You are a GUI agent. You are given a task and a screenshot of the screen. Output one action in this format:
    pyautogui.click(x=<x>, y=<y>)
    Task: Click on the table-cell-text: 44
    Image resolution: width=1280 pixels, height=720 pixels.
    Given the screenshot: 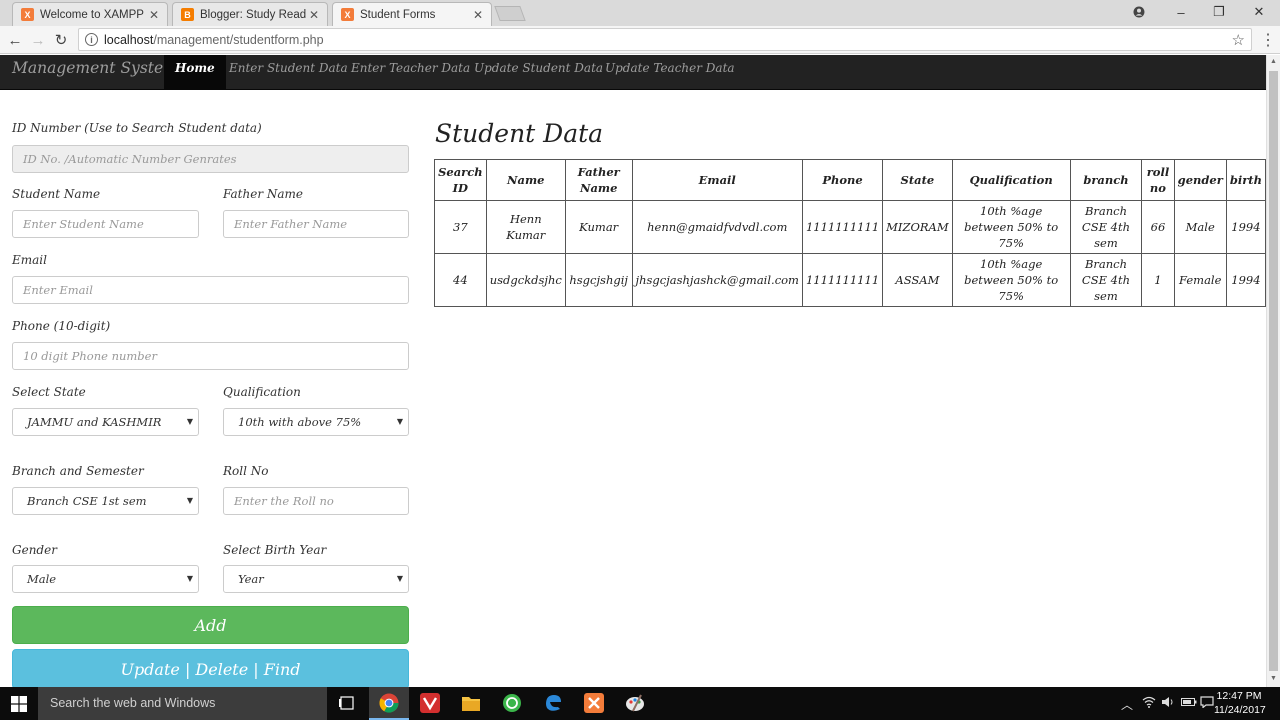 What is the action you would take?
    pyautogui.click(x=460, y=280)
    